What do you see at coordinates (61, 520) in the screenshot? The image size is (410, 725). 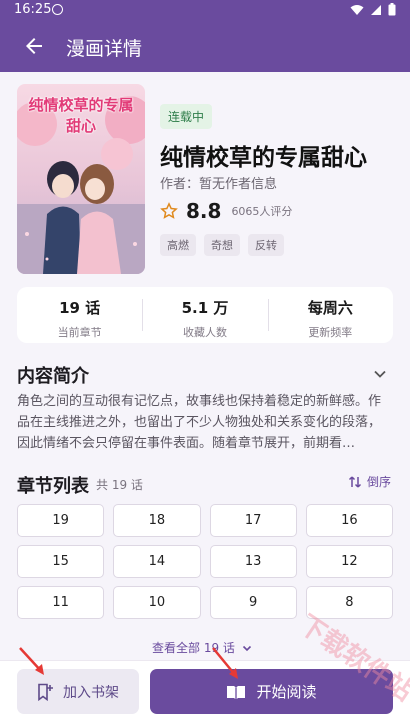 I see `chapter-button: 19` at bounding box center [61, 520].